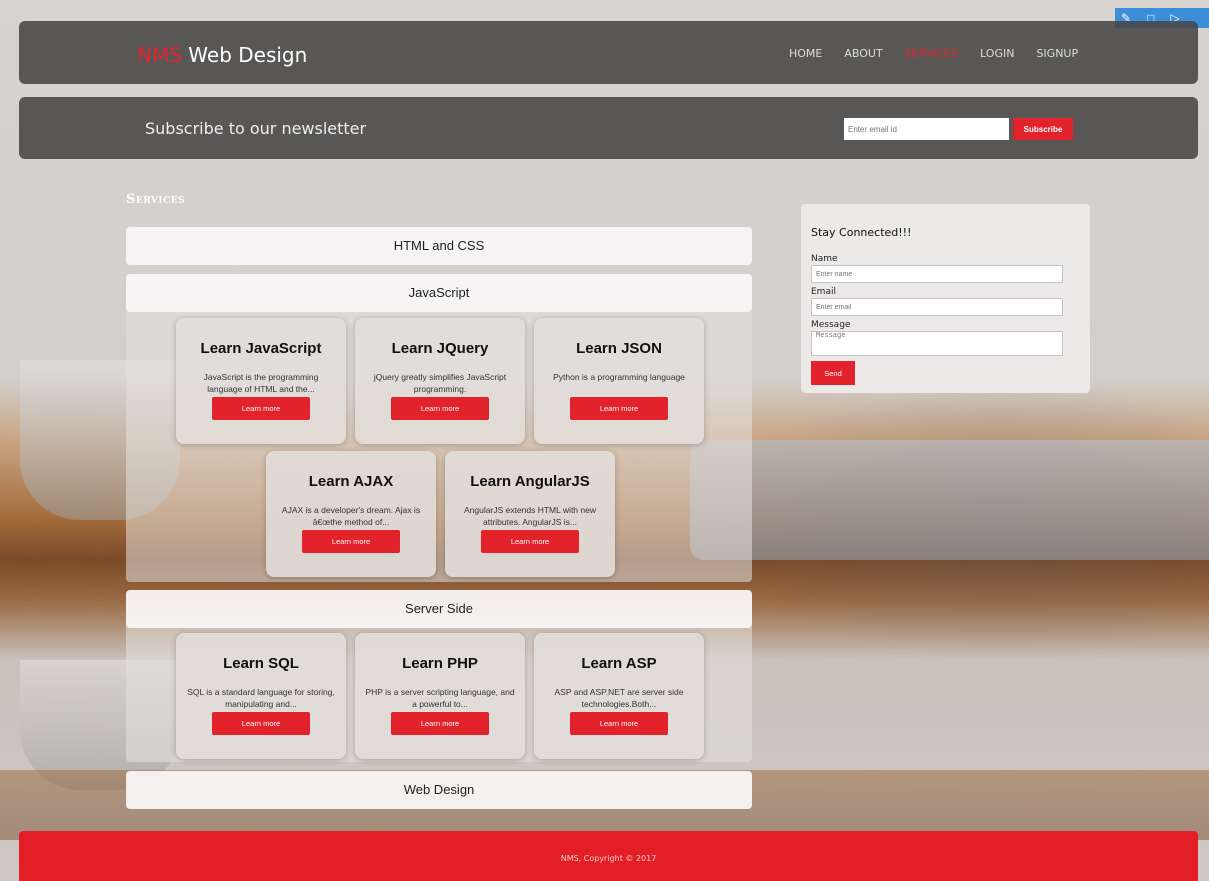 The width and height of the screenshot is (1209, 881). Describe the element at coordinates (261, 348) in the screenshot. I see `card-title: Learn JavaScript` at that location.